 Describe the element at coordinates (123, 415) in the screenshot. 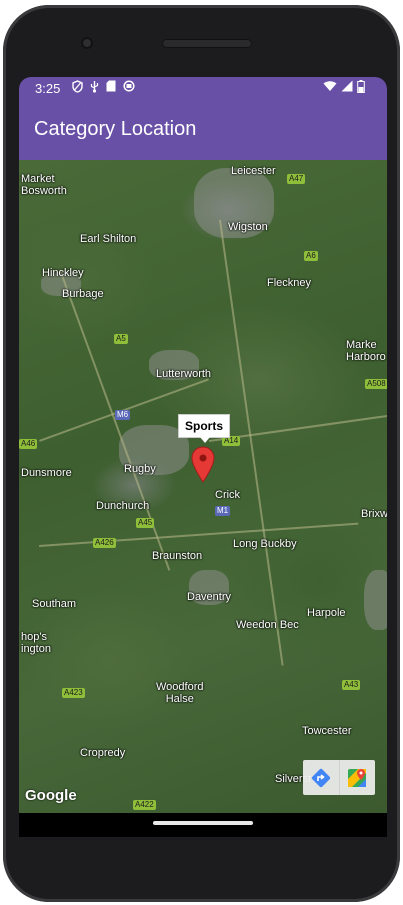

I see `road-label-m6: M6` at that location.